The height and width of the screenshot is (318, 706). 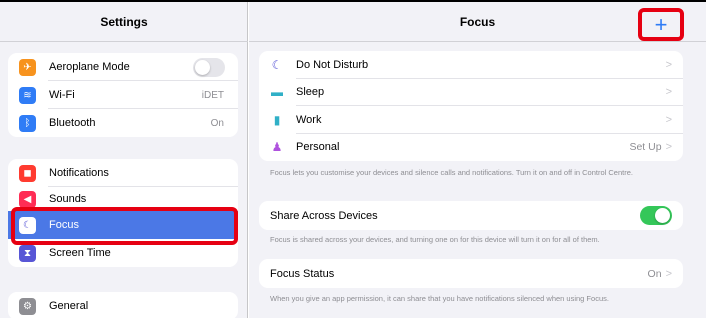 What do you see at coordinates (69, 306) in the screenshot?
I see `sidebar-item-label: General` at bounding box center [69, 306].